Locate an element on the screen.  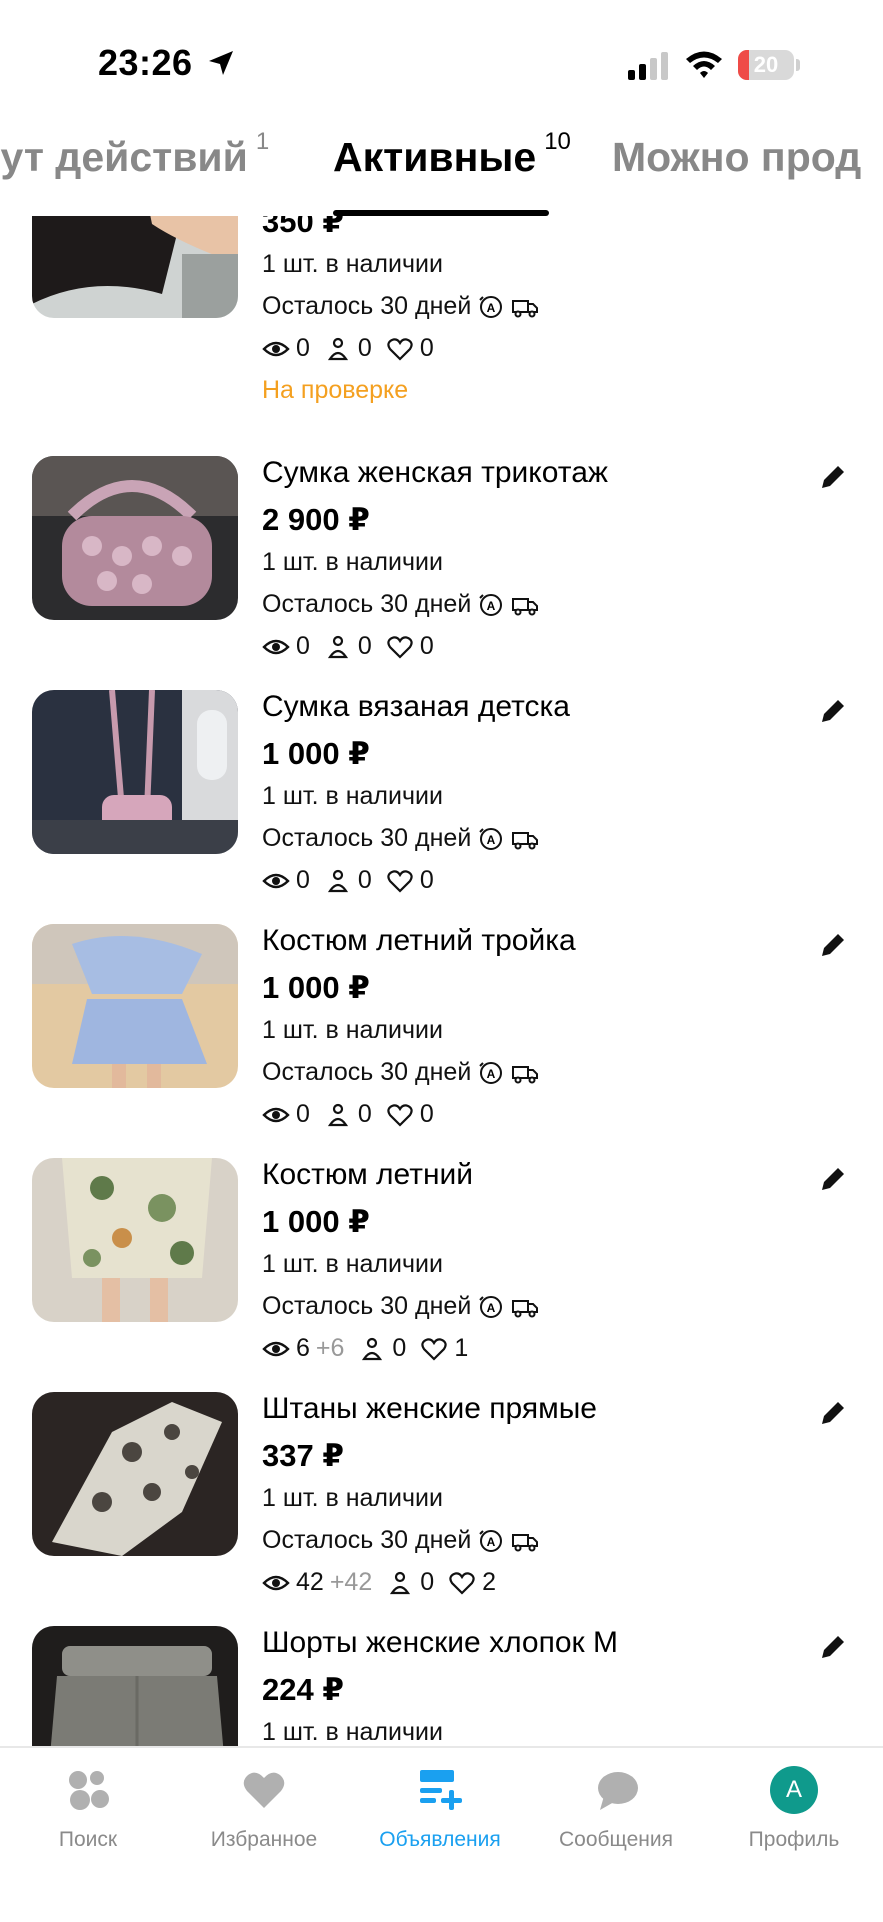
listing-title: Сумка вязаная детска is located at coordinates (416, 707).